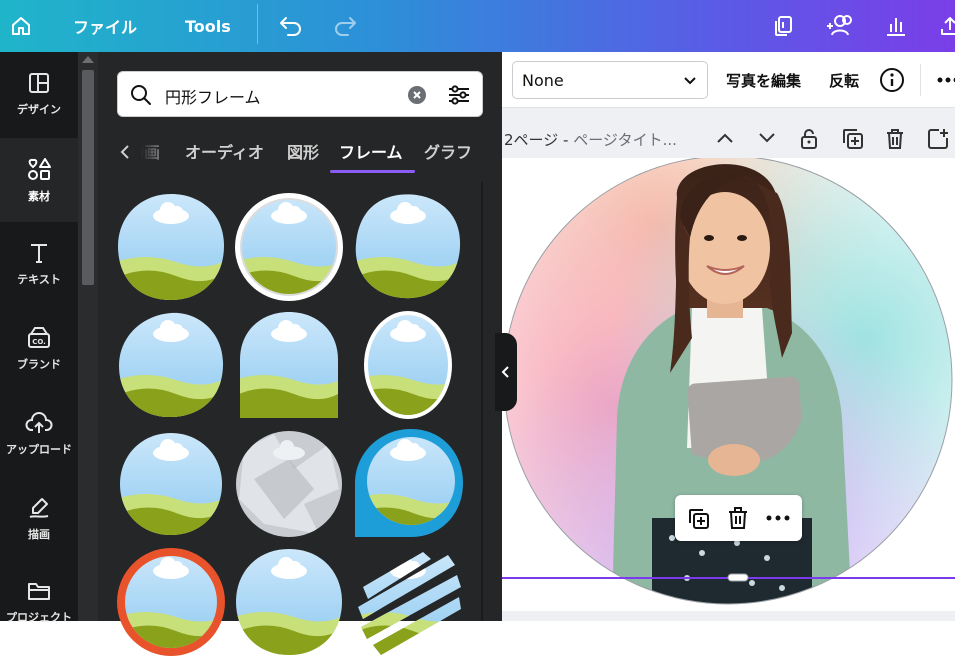 The height and width of the screenshot is (657, 955). I want to click on side-navigation: デザイン 素材 テキスト CO. ブランド アップロード, so click(39, 336).